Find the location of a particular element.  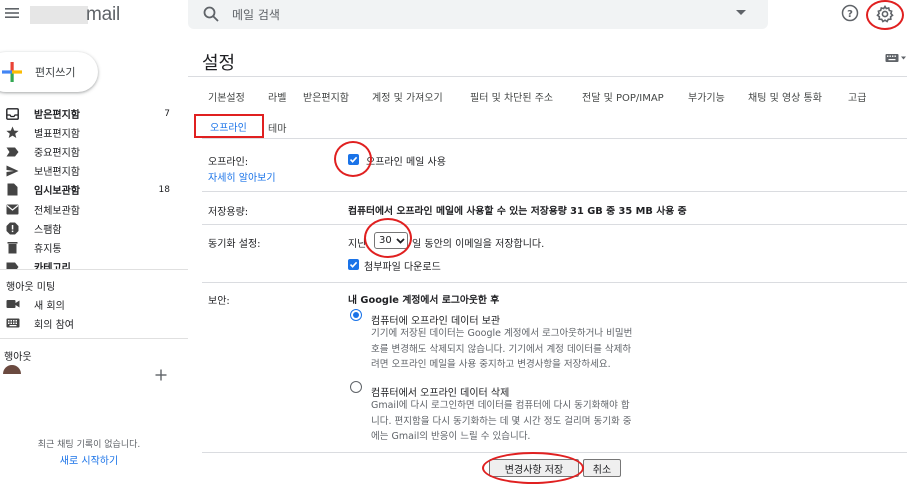

desc-line: 기기에 저장된 데이터는 Google 계정에서 로그아웃하거나 비밀번 is located at coordinates (502, 333).